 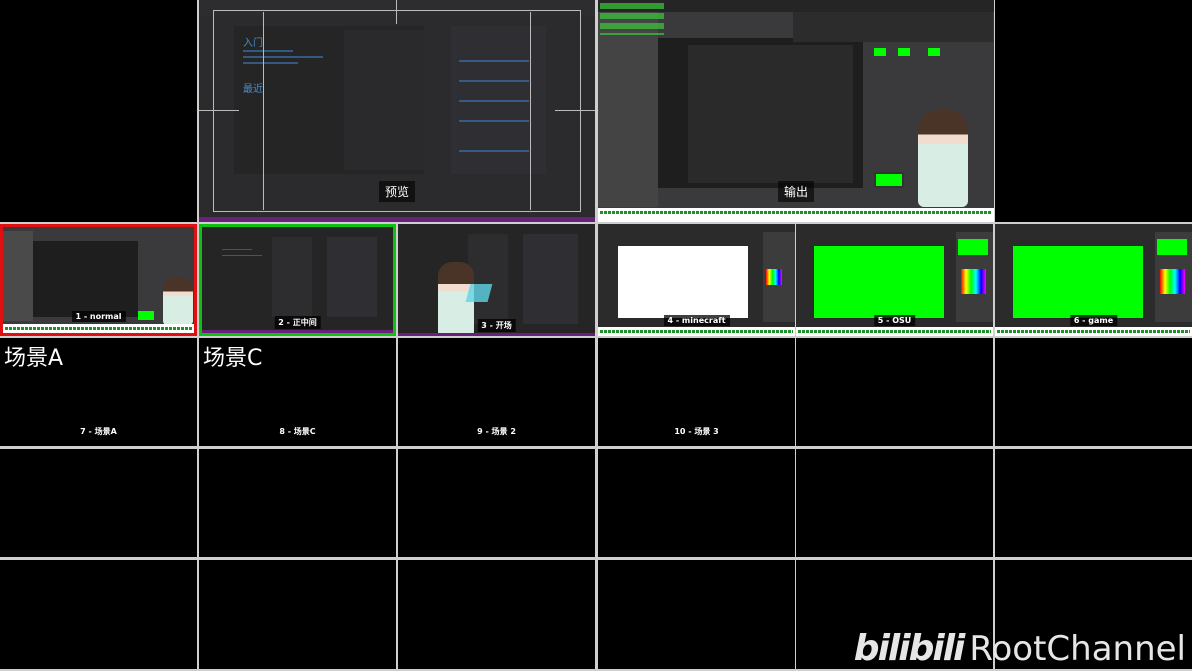 I want to click on scene-label: 7 - 场景A, so click(x=98, y=431).